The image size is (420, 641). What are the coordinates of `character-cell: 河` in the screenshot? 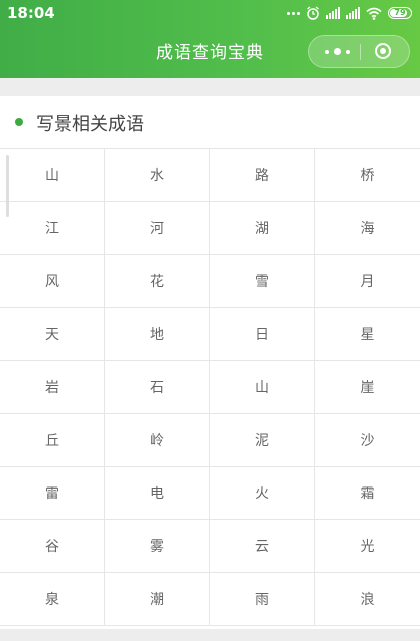 It's located at (157, 228).